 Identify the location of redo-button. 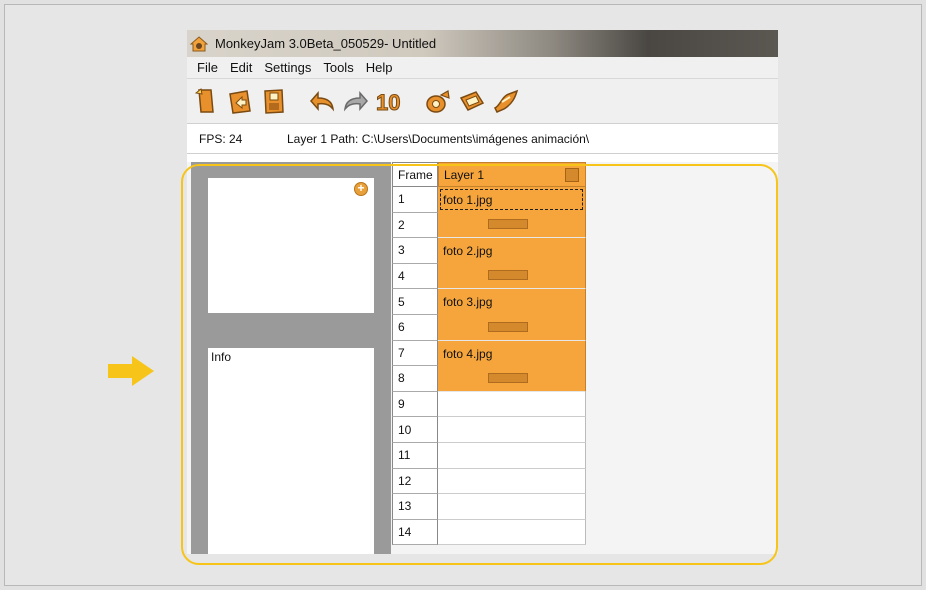
(356, 101).